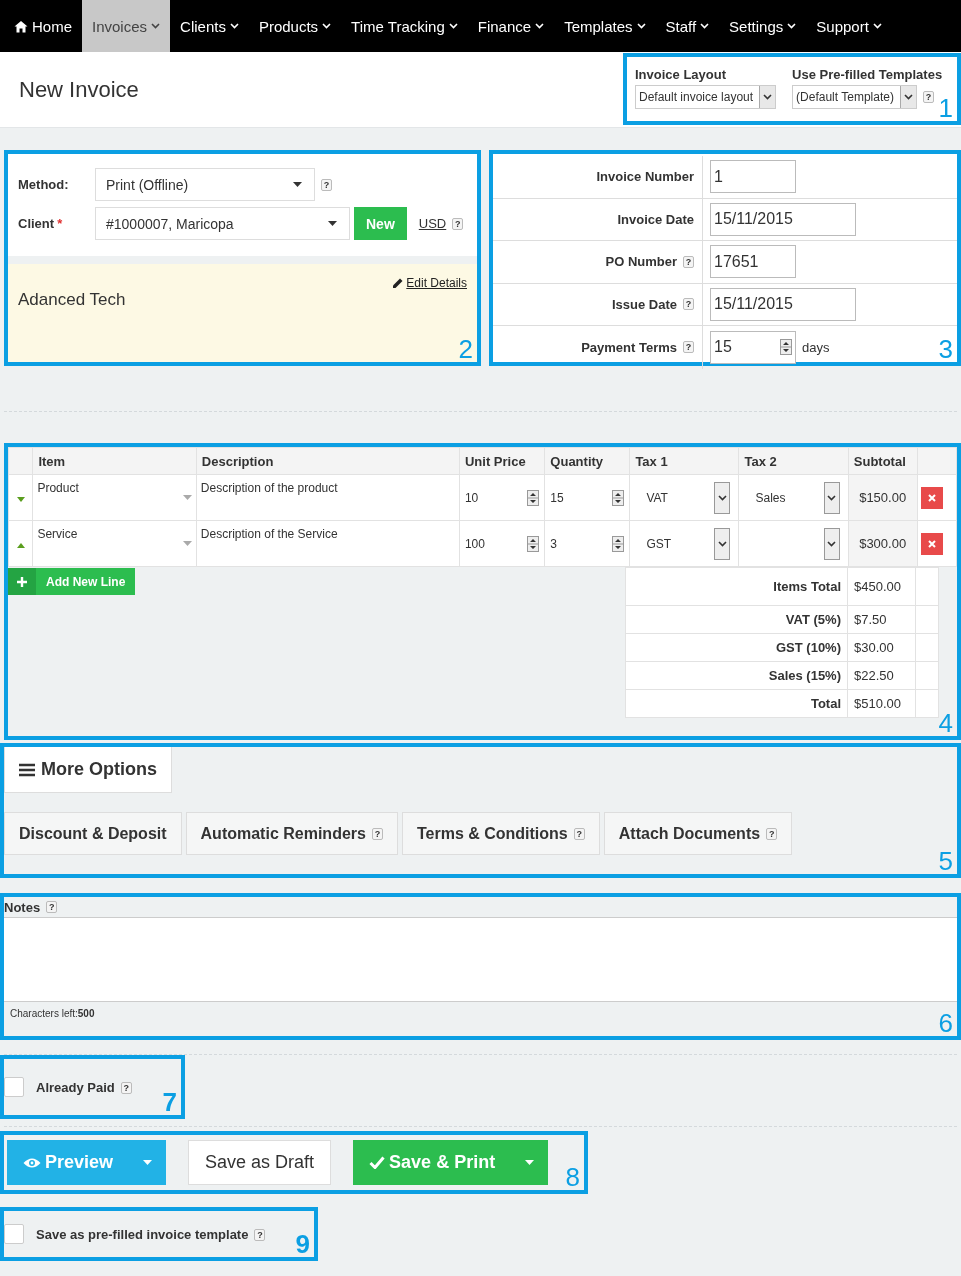 The image size is (961, 1276). Describe the element at coordinates (881, 619) in the screenshot. I see `total-value: $7.50` at that location.